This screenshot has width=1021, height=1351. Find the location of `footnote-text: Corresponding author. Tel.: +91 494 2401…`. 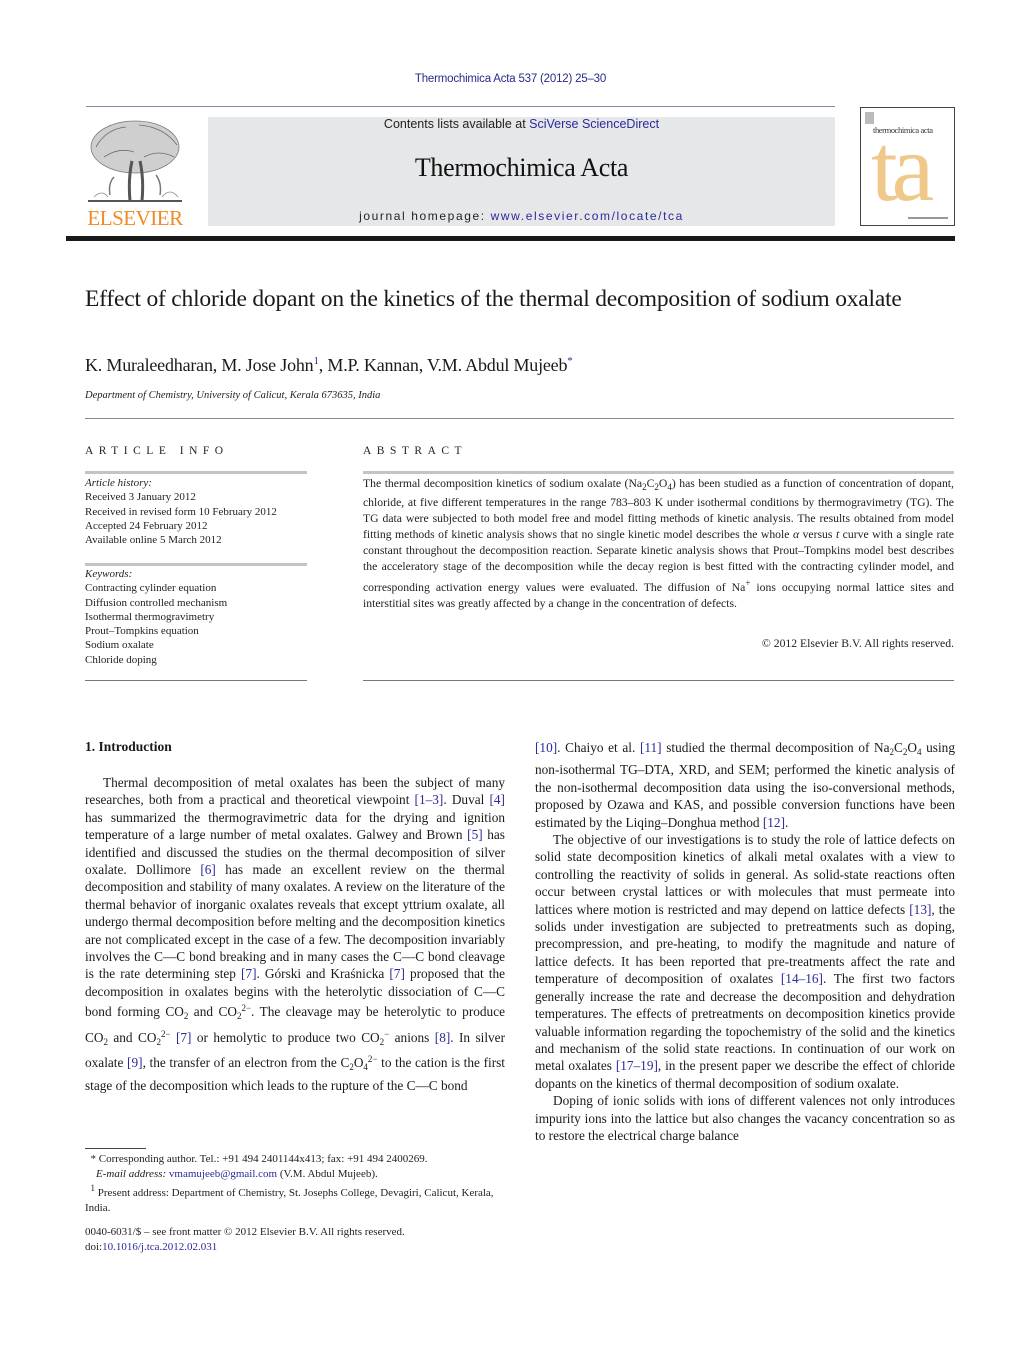

footnote-text: Corresponding author. Tel.: +91 494 2401… is located at coordinates (262, 1159).